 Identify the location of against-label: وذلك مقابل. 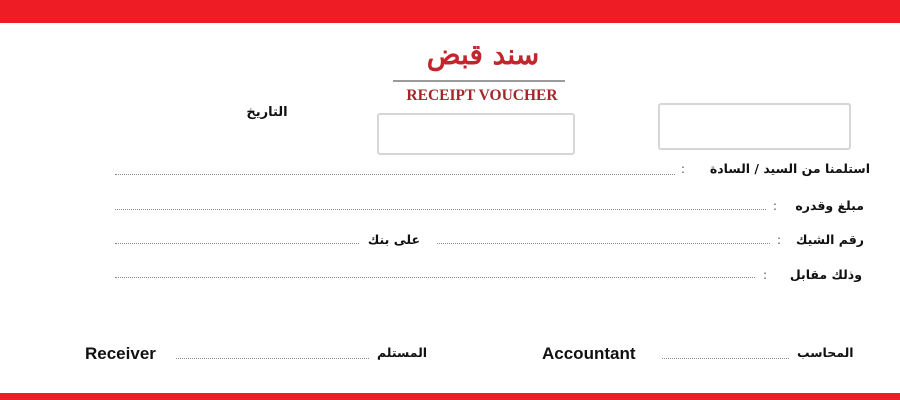
(825, 274).